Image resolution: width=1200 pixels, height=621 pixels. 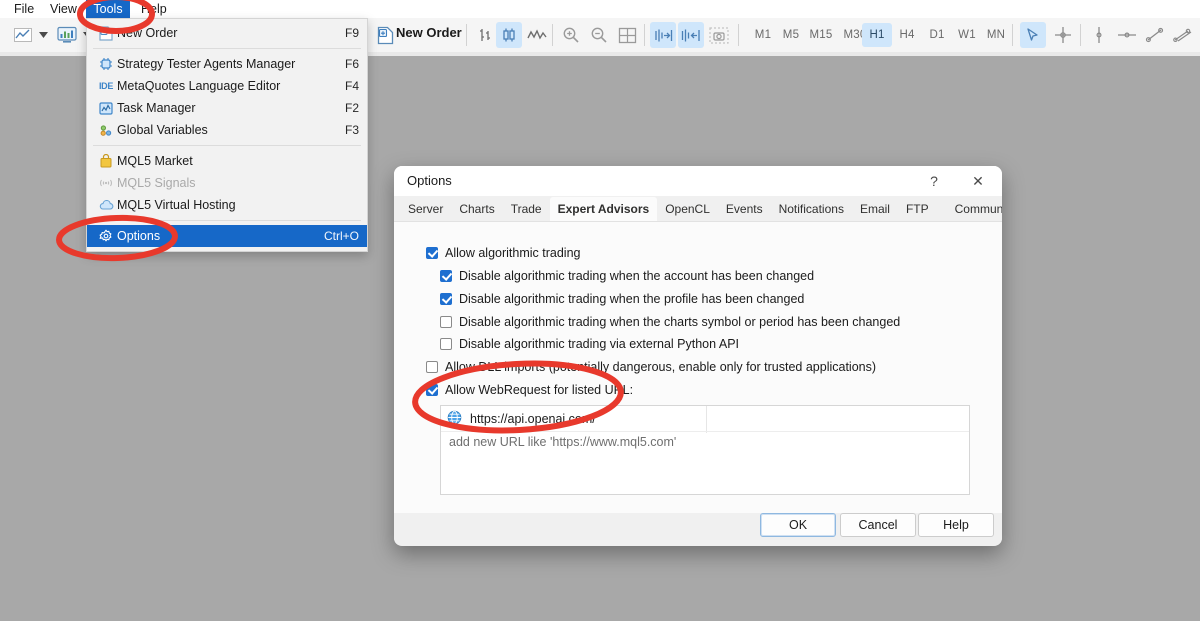 What do you see at coordinates (967, 35) in the screenshot?
I see `timeframe-w1: W1` at bounding box center [967, 35].